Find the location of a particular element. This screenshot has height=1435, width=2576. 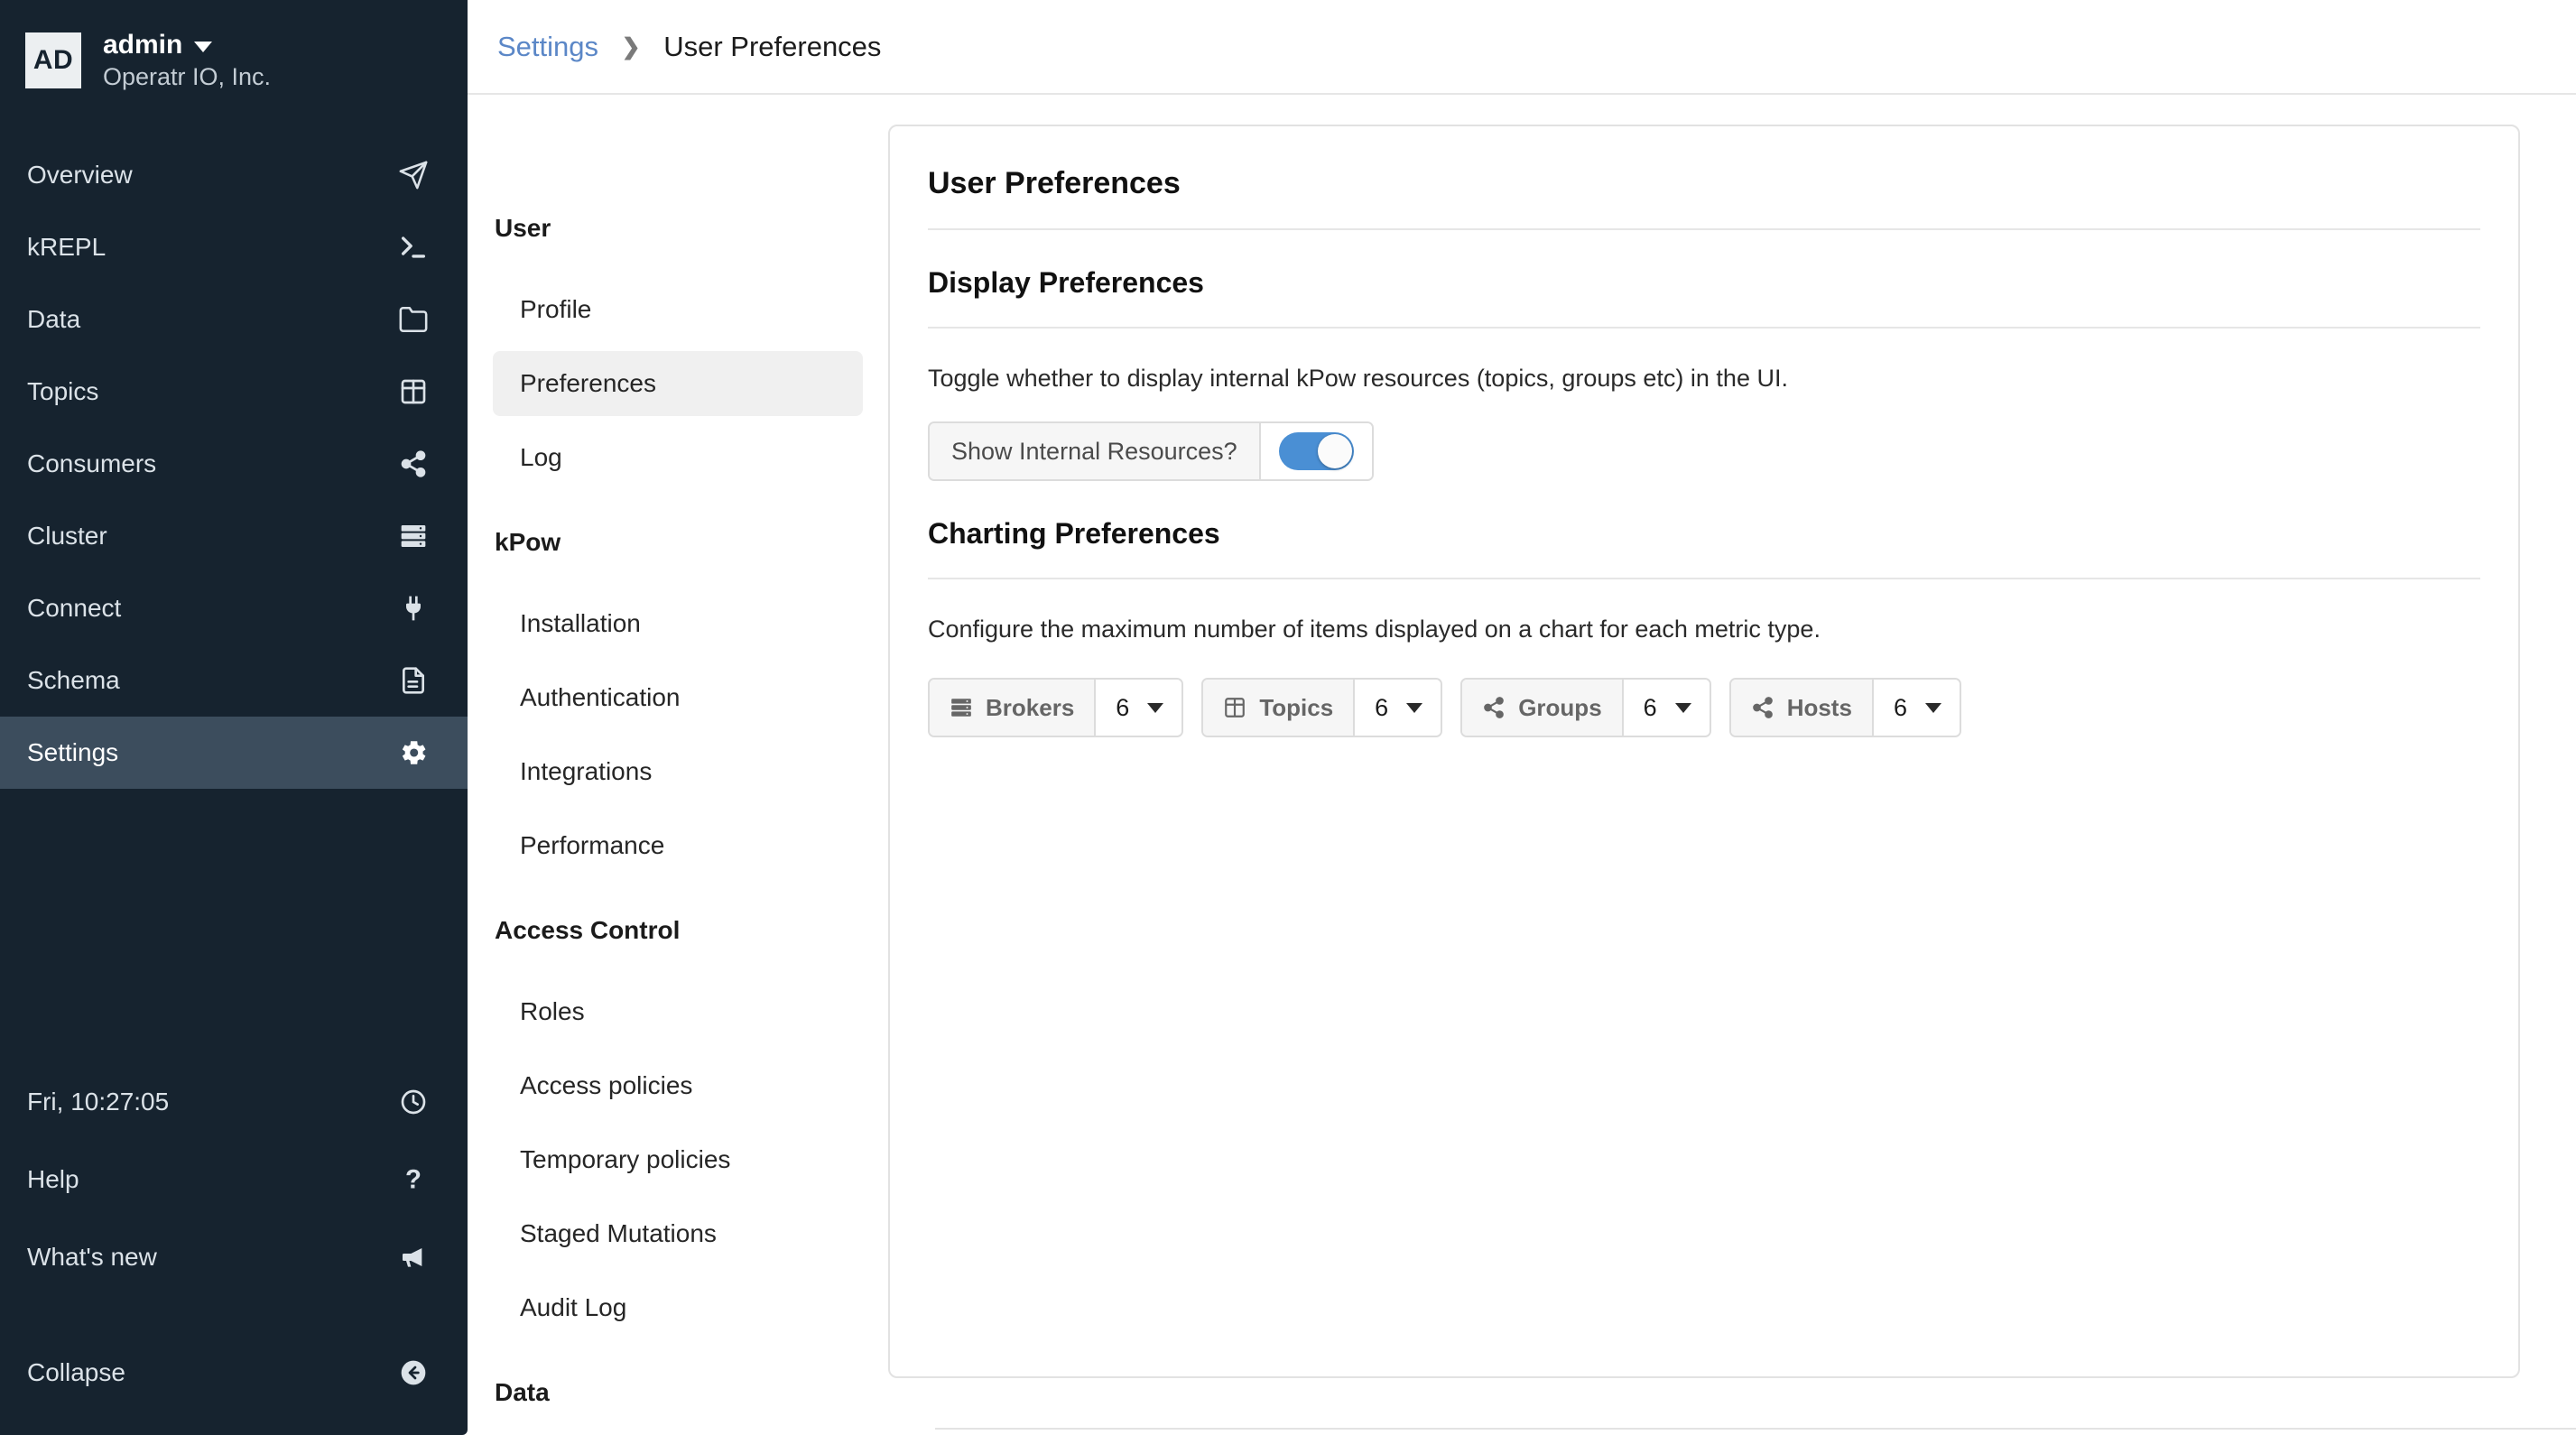

subnav-item-authentication: Authentication is located at coordinates (678, 697).